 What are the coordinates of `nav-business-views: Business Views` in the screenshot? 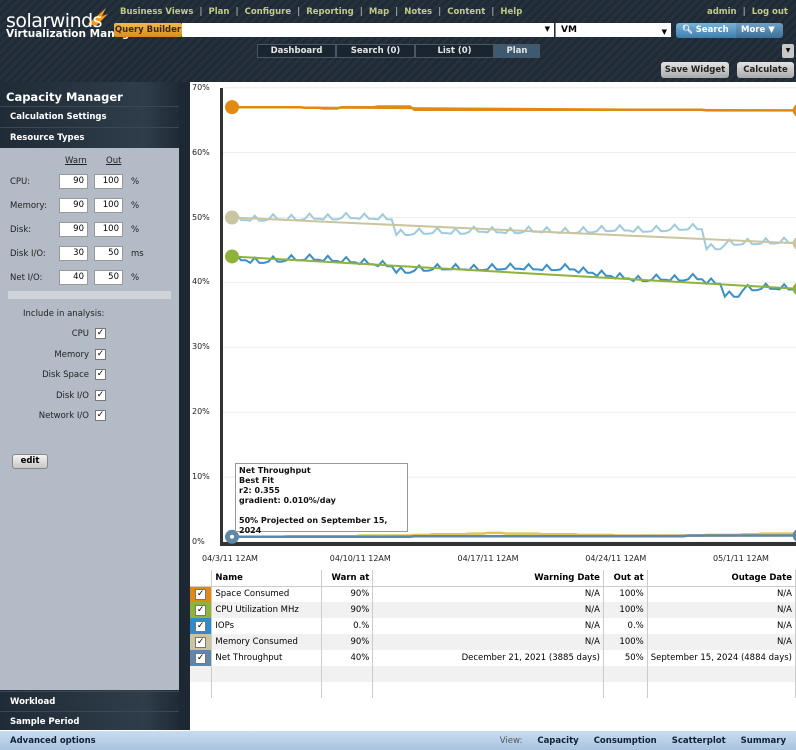 It's located at (156, 12).